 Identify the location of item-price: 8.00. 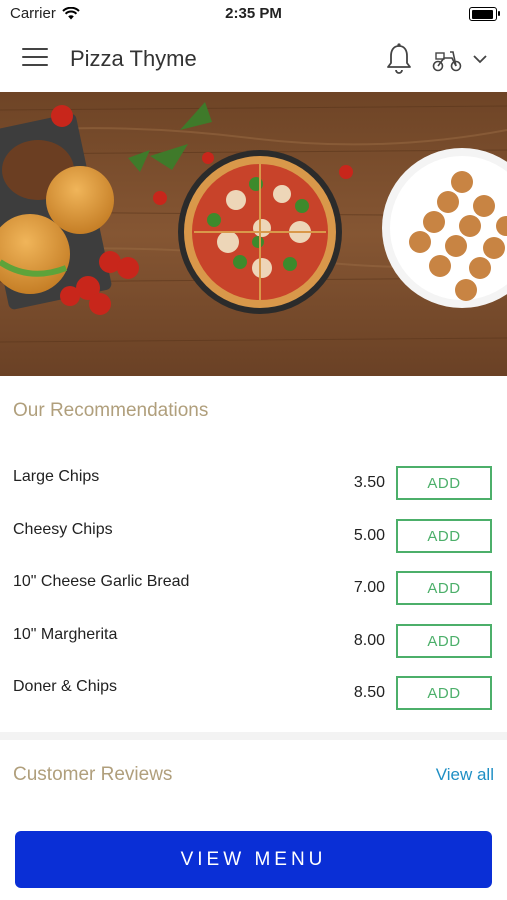
(369, 640).